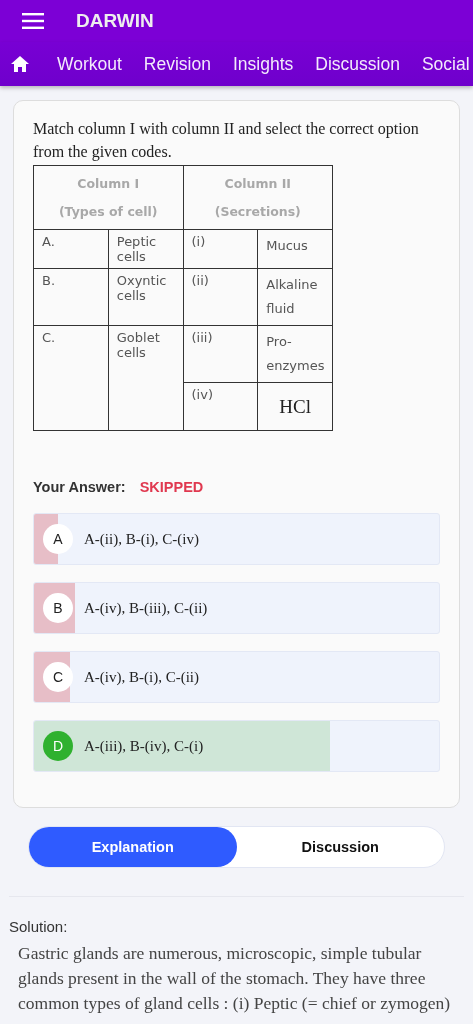 This screenshot has height=1024, width=473. What do you see at coordinates (295, 354) in the screenshot?
I see `table-cell: Pro-enzymes` at bounding box center [295, 354].